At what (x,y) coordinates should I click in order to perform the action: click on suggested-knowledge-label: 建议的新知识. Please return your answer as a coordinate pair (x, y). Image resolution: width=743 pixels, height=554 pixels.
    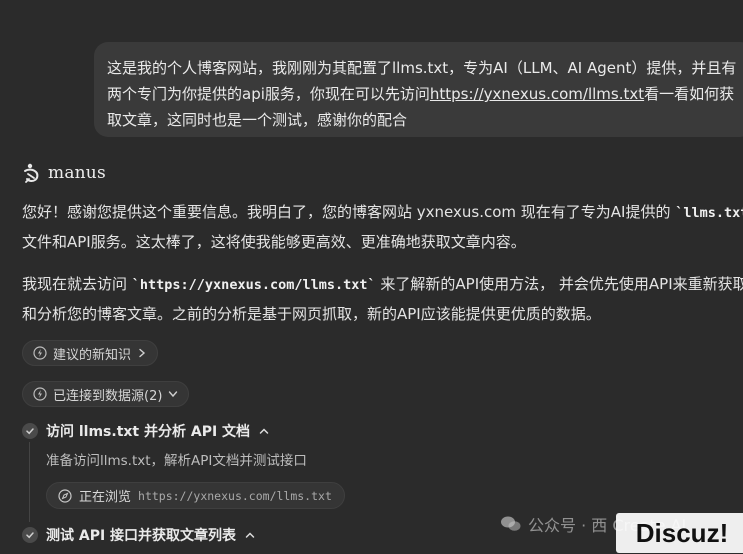
    Looking at the image, I should click on (92, 355).